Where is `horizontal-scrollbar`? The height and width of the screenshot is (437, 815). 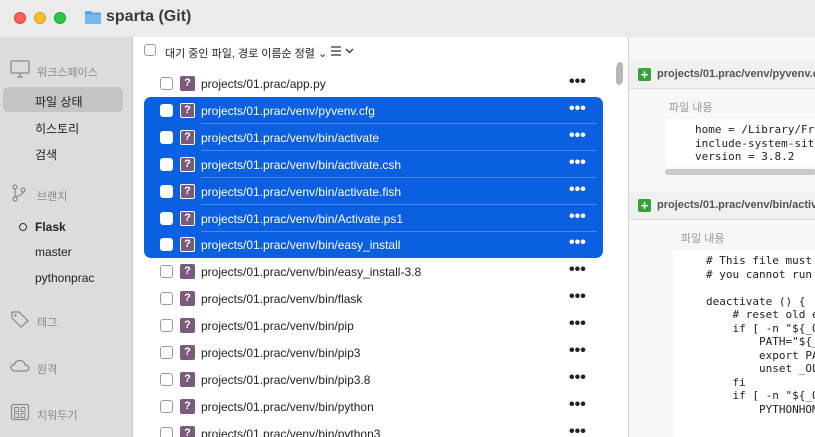
horizontal-scrollbar is located at coordinates (740, 172).